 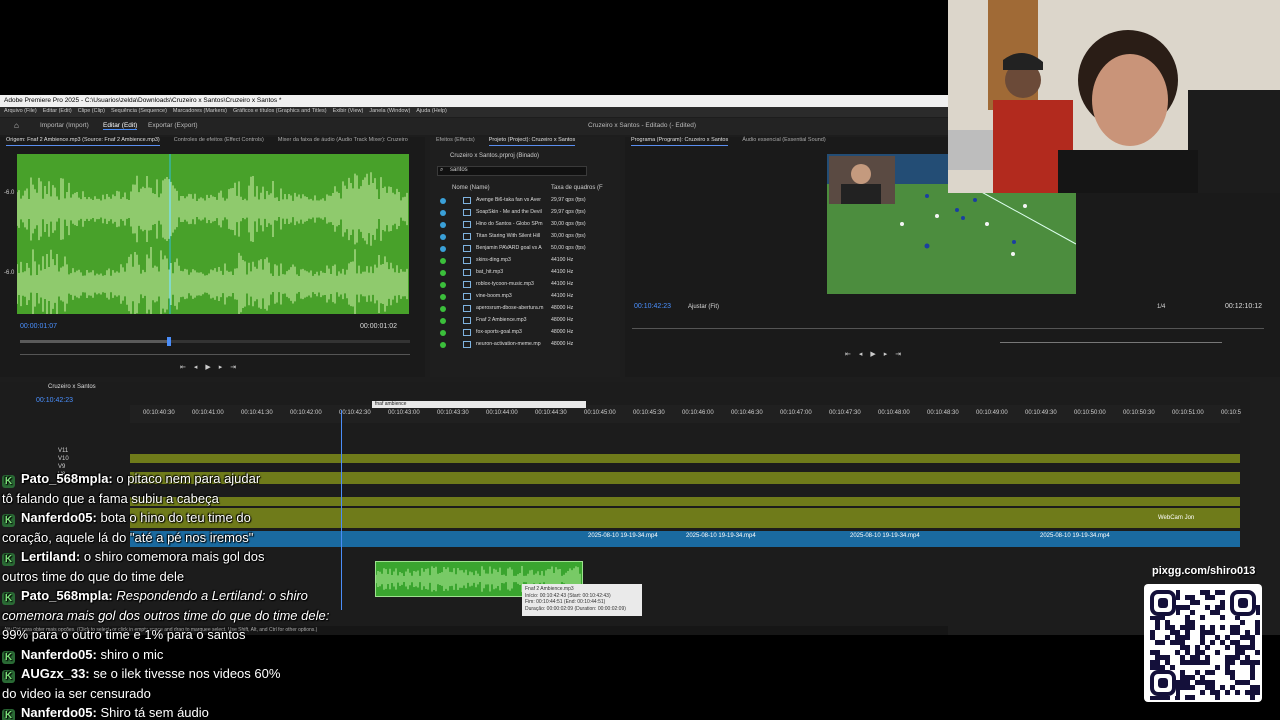 What do you see at coordinates (509, 212) in the screenshot?
I see `project-item-name: SoapSkin - Me and the Devil` at bounding box center [509, 212].